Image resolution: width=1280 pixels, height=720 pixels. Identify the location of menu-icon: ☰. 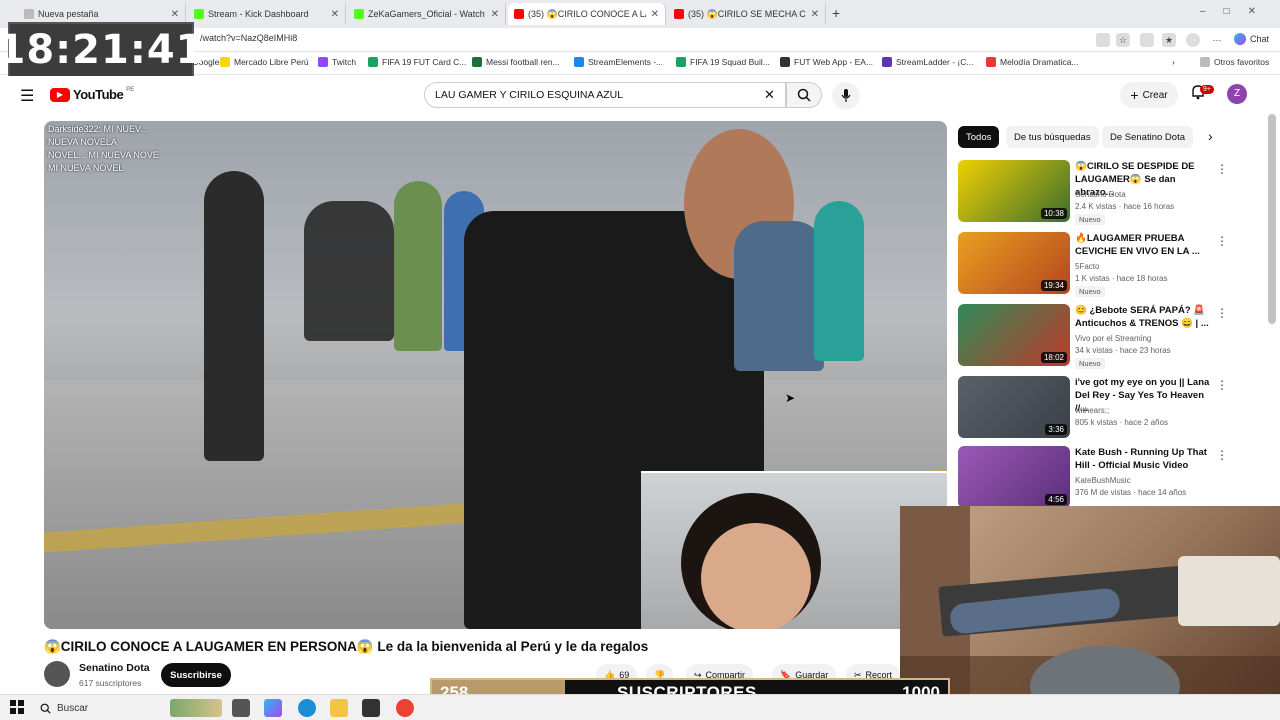
(27, 96).